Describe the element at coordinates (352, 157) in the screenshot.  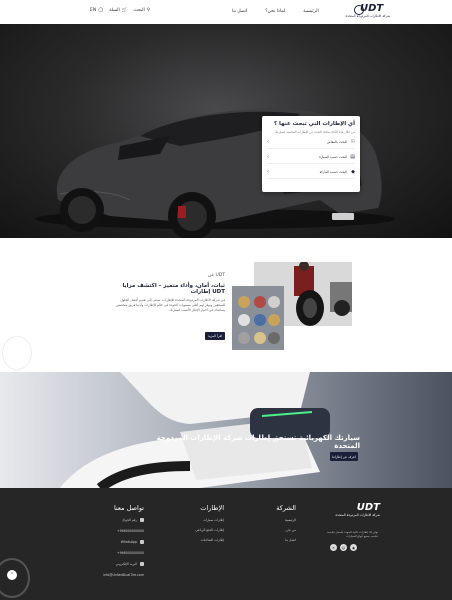
I see `car-icon: ▤` at that location.